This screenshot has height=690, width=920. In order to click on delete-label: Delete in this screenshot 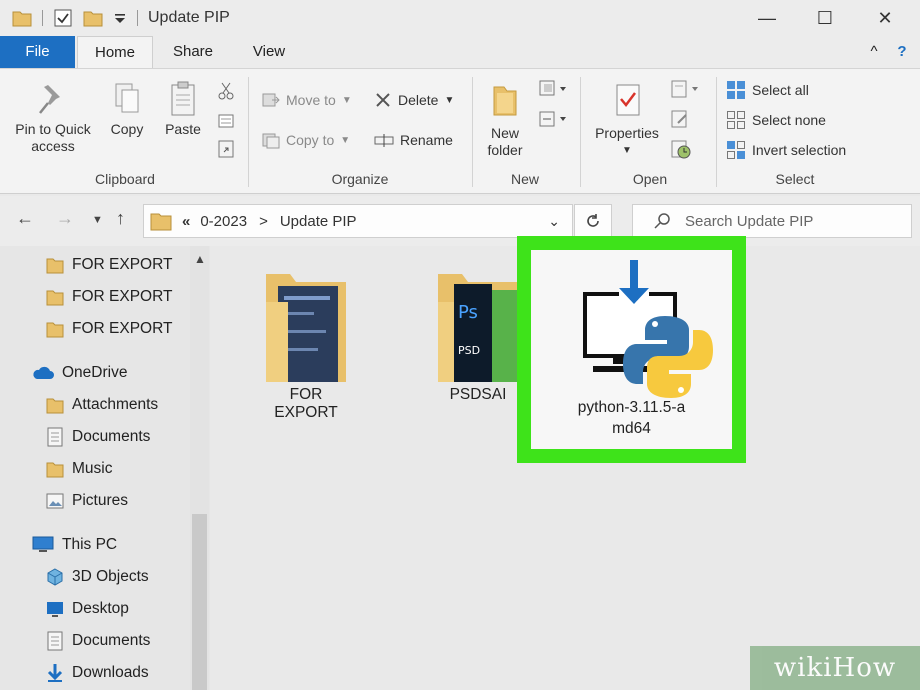, I will do `click(418, 100)`.